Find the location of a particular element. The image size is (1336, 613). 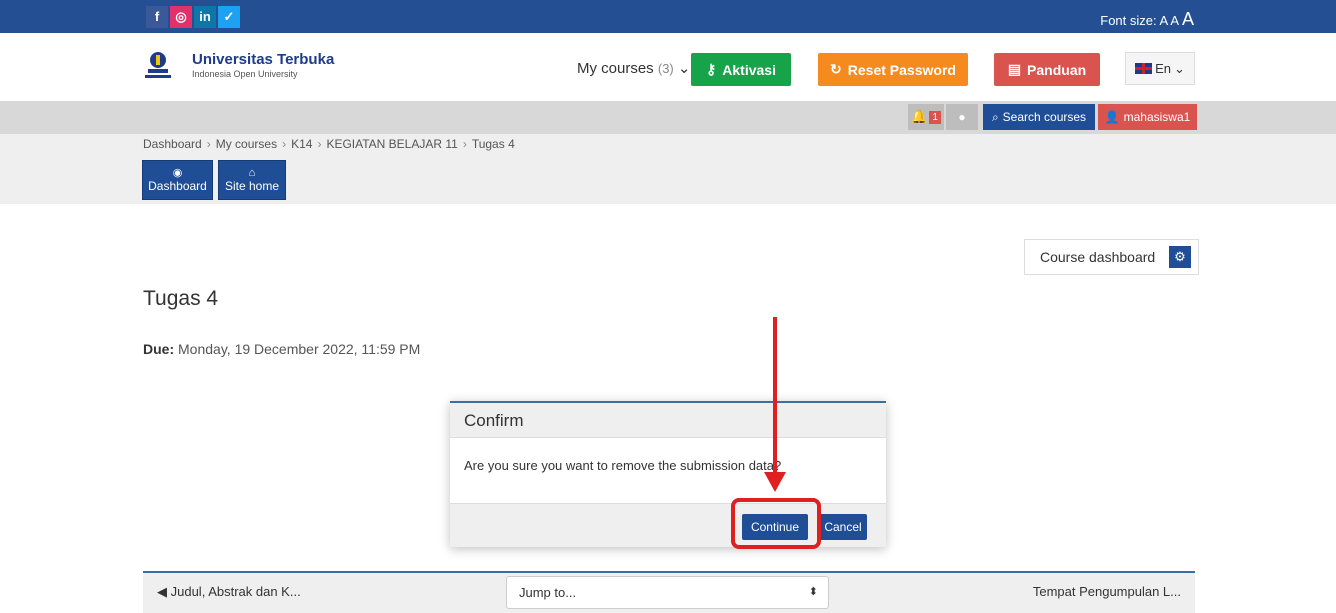

dashboard-icon: ◉ is located at coordinates (177, 173).